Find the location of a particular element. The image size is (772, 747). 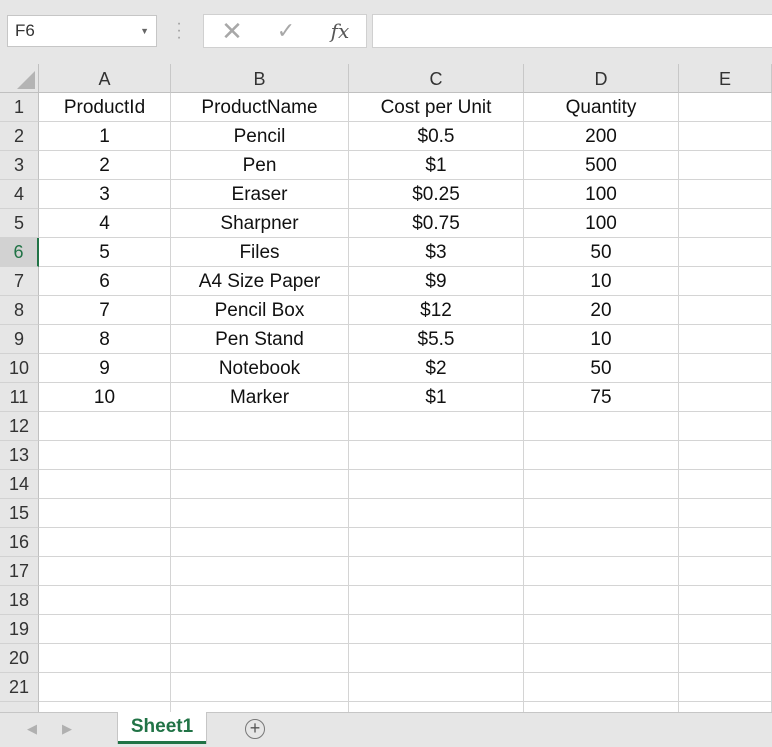

cell-a5: 4 is located at coordinates (105, 223).